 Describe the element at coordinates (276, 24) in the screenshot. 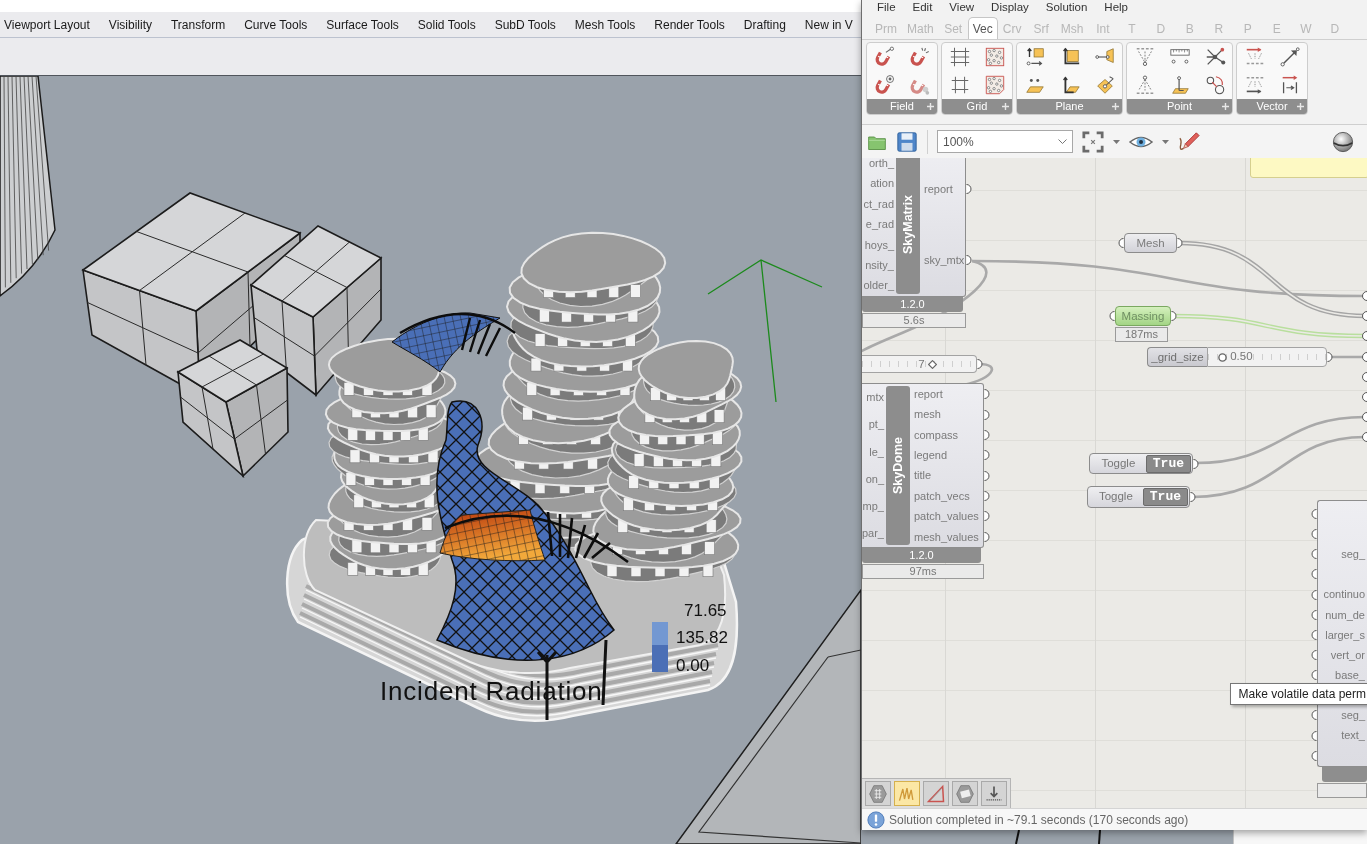

I see `ribbon-tab: Curve Tools` at that location.